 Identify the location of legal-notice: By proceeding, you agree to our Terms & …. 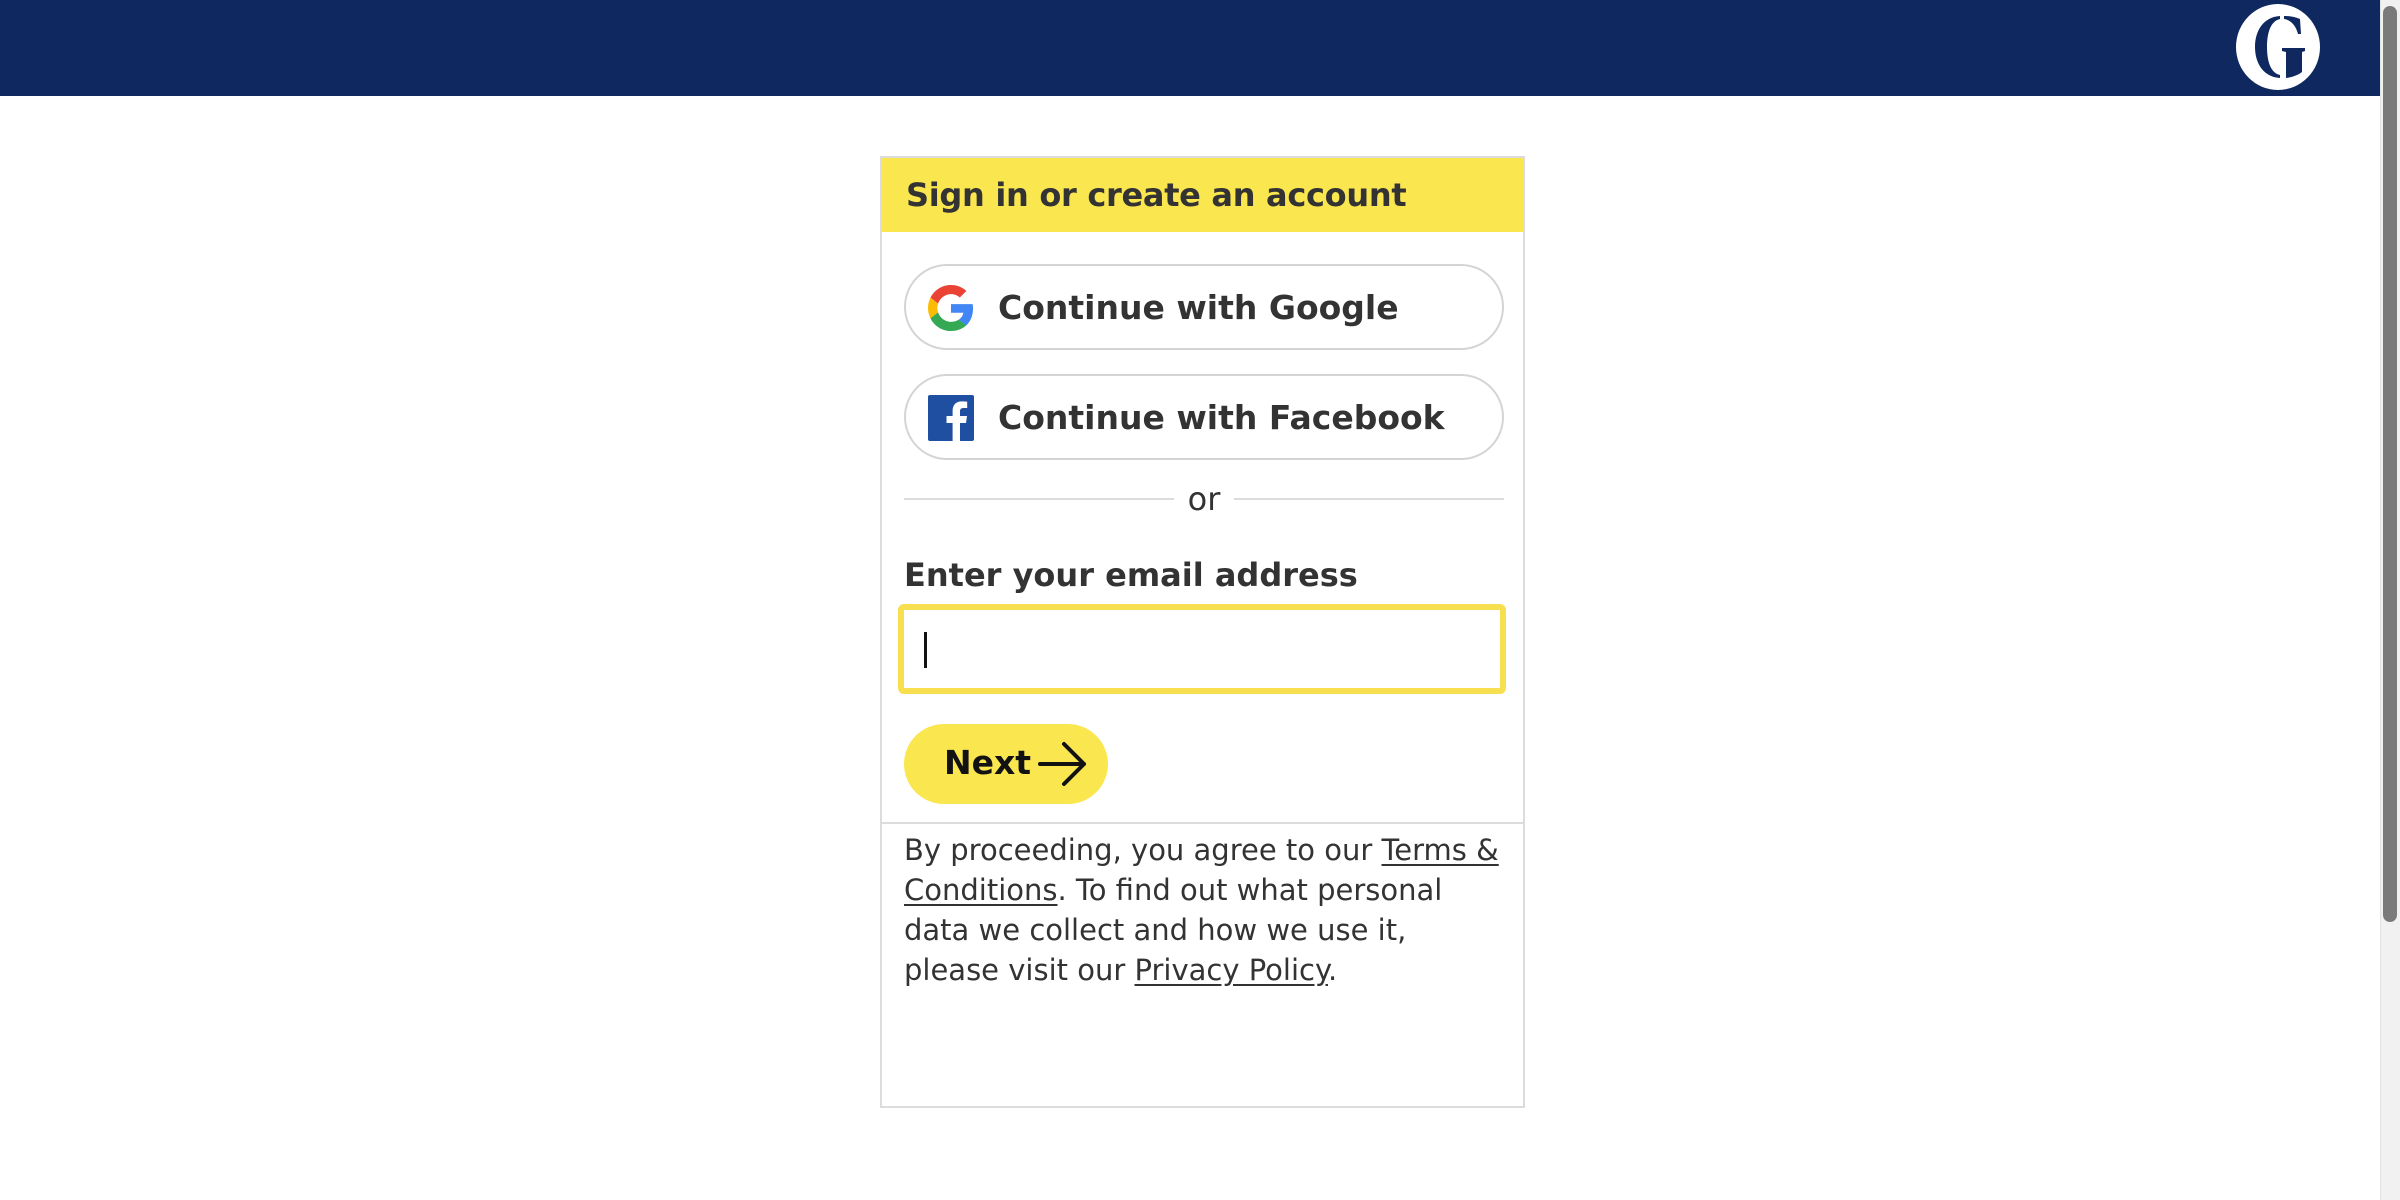
(1204, 910).